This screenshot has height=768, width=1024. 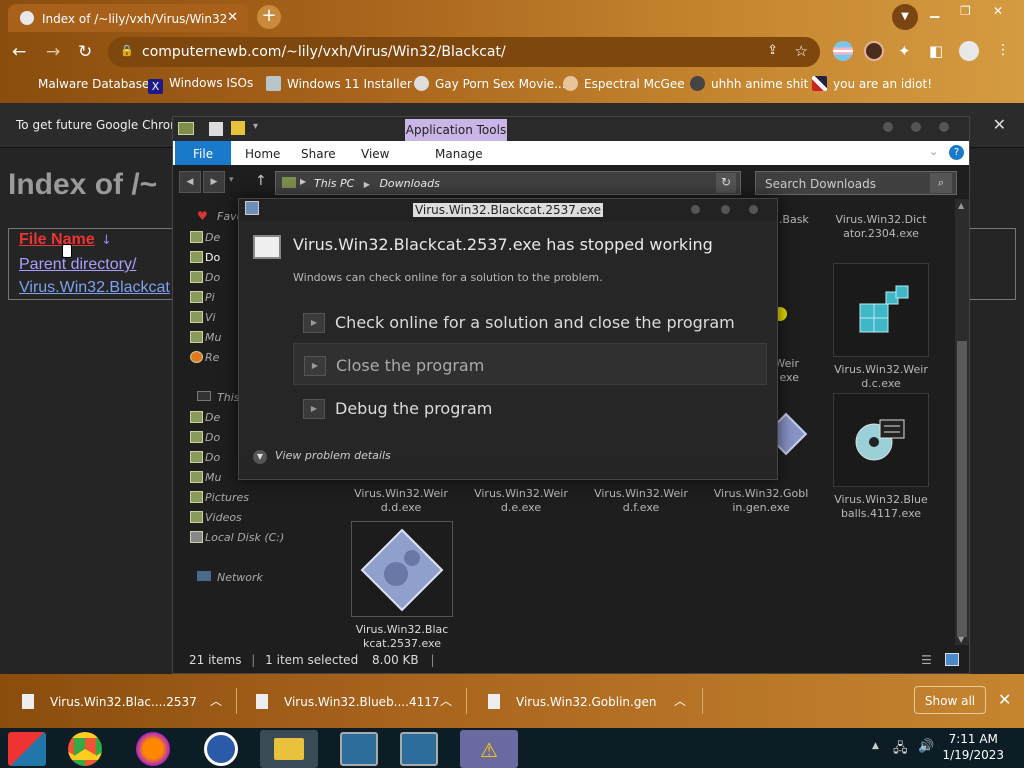 I want to click on tray-expand-icon: ▲, so click(x=875, y=746).